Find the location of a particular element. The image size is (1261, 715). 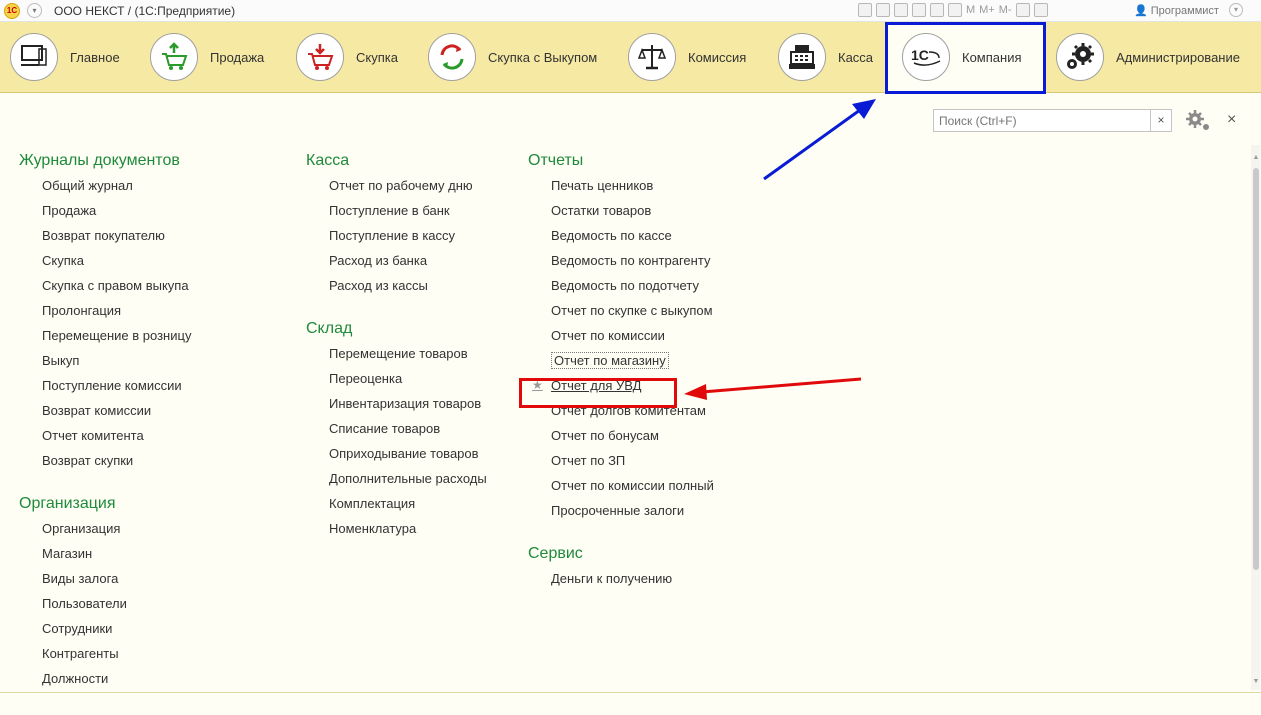

link-cash-receipt: Поступление в кассу is located at coordinates (396, 235).